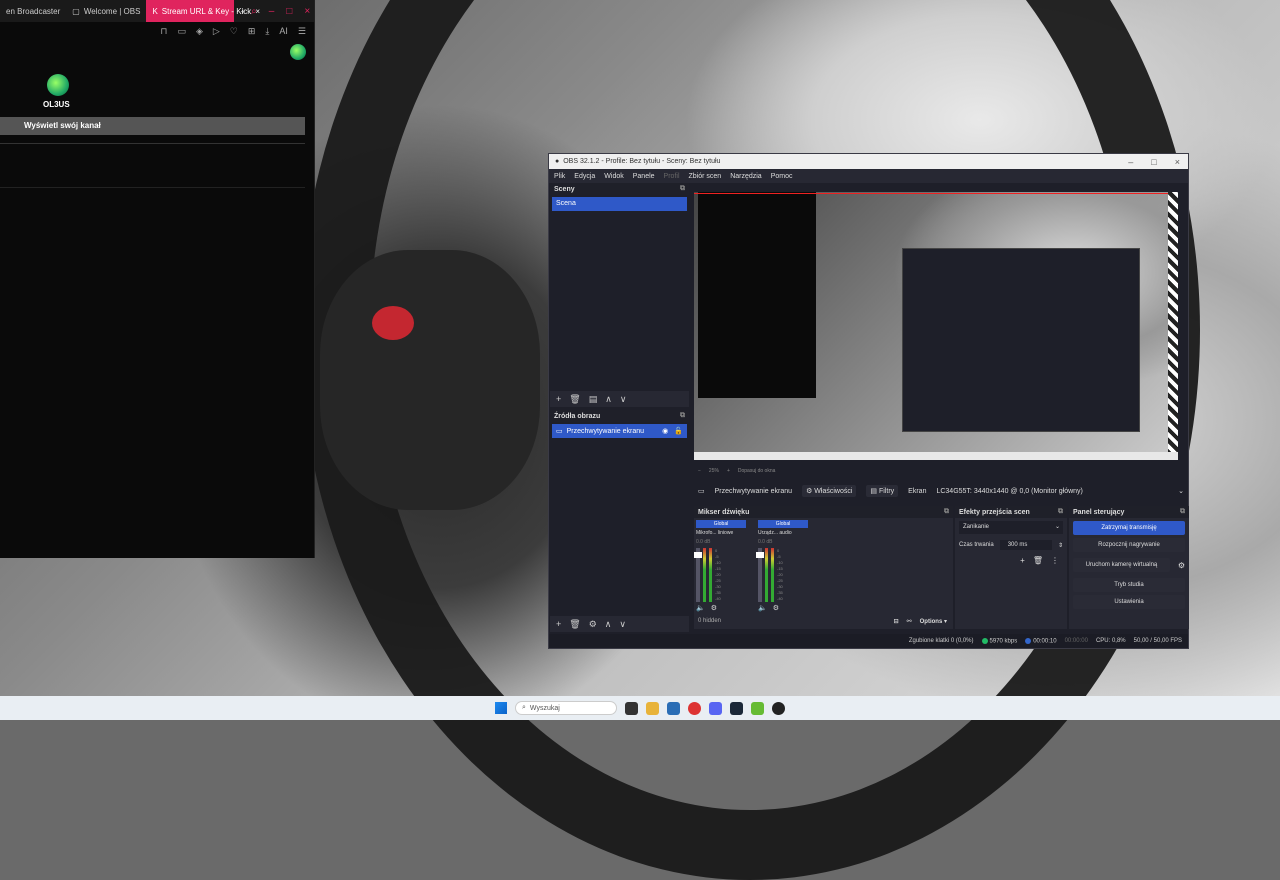 The height and width of the screenshot is (880, 1280). I want to click on menu-edycja: Edycja, so click(584, 176).